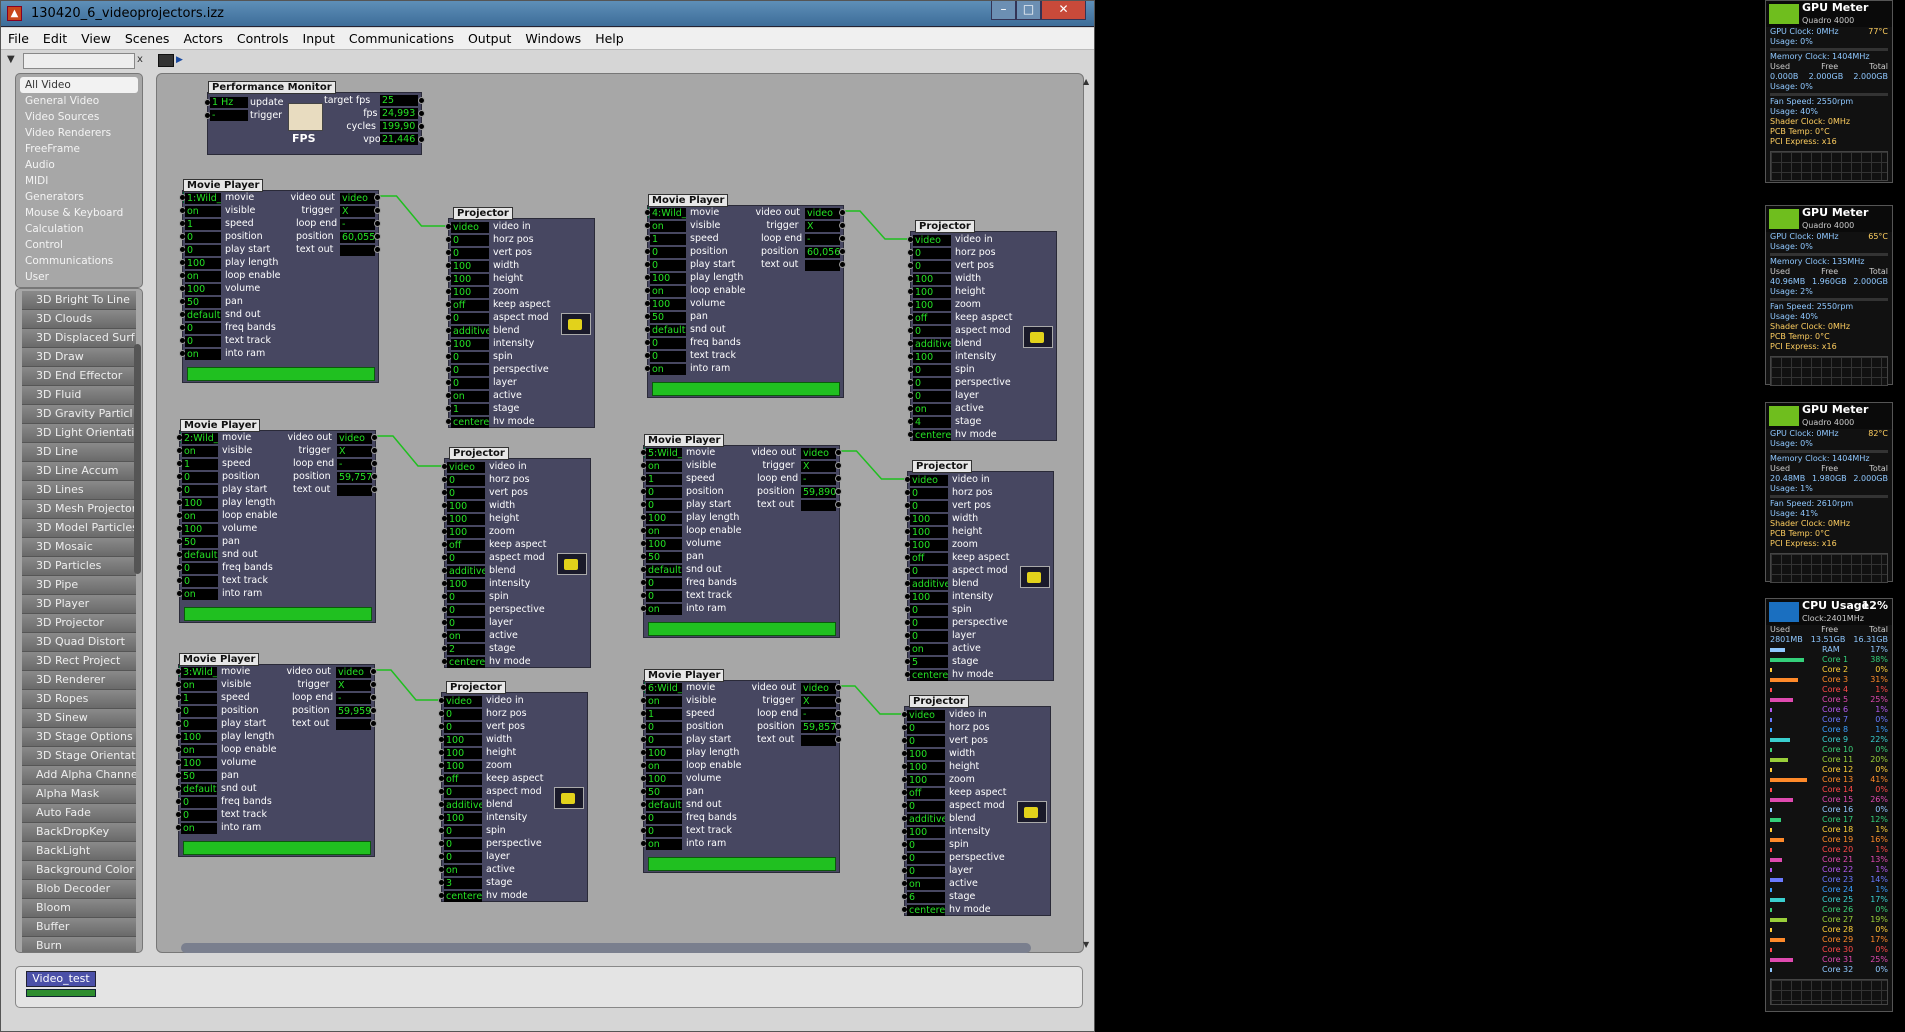 The image size is (1905, 1032). Describe the element at coordinates (200, 542) in the screenshot. I see `input-value: 50` at that location.